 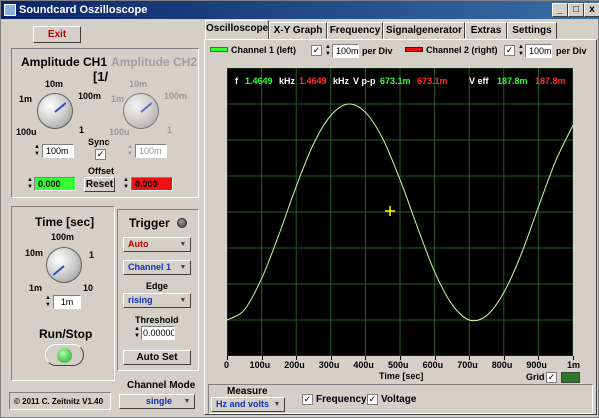 I want to click on time-knob-label-1: 1, so click(x=92, y=255).